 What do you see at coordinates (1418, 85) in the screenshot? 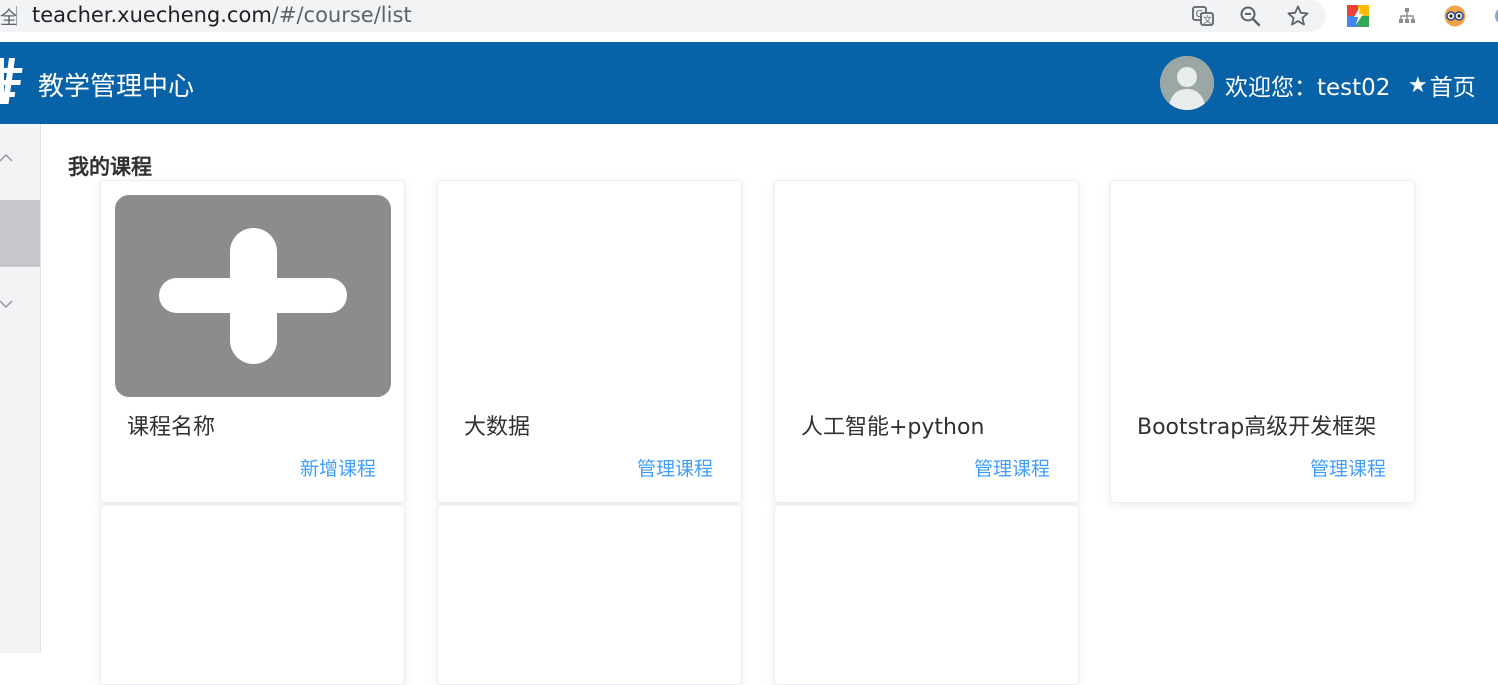
I see `star-icon: ★` at bounding box center [1418, 85].